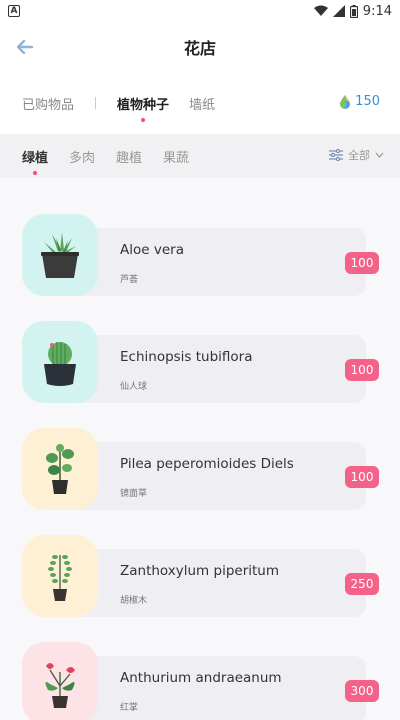  I want to click on list-item: Echinopsis tubiflora 仙人球 100, so click(200, 363).